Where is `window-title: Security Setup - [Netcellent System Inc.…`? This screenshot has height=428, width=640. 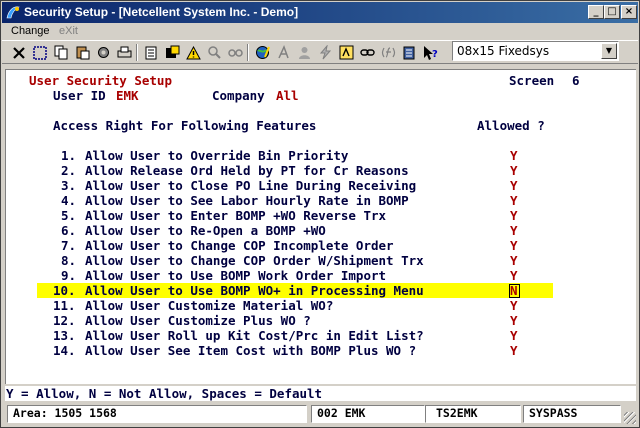
window-title: Security Setup - [Netcellent System Inc.… is located at coordinates (161, 12).